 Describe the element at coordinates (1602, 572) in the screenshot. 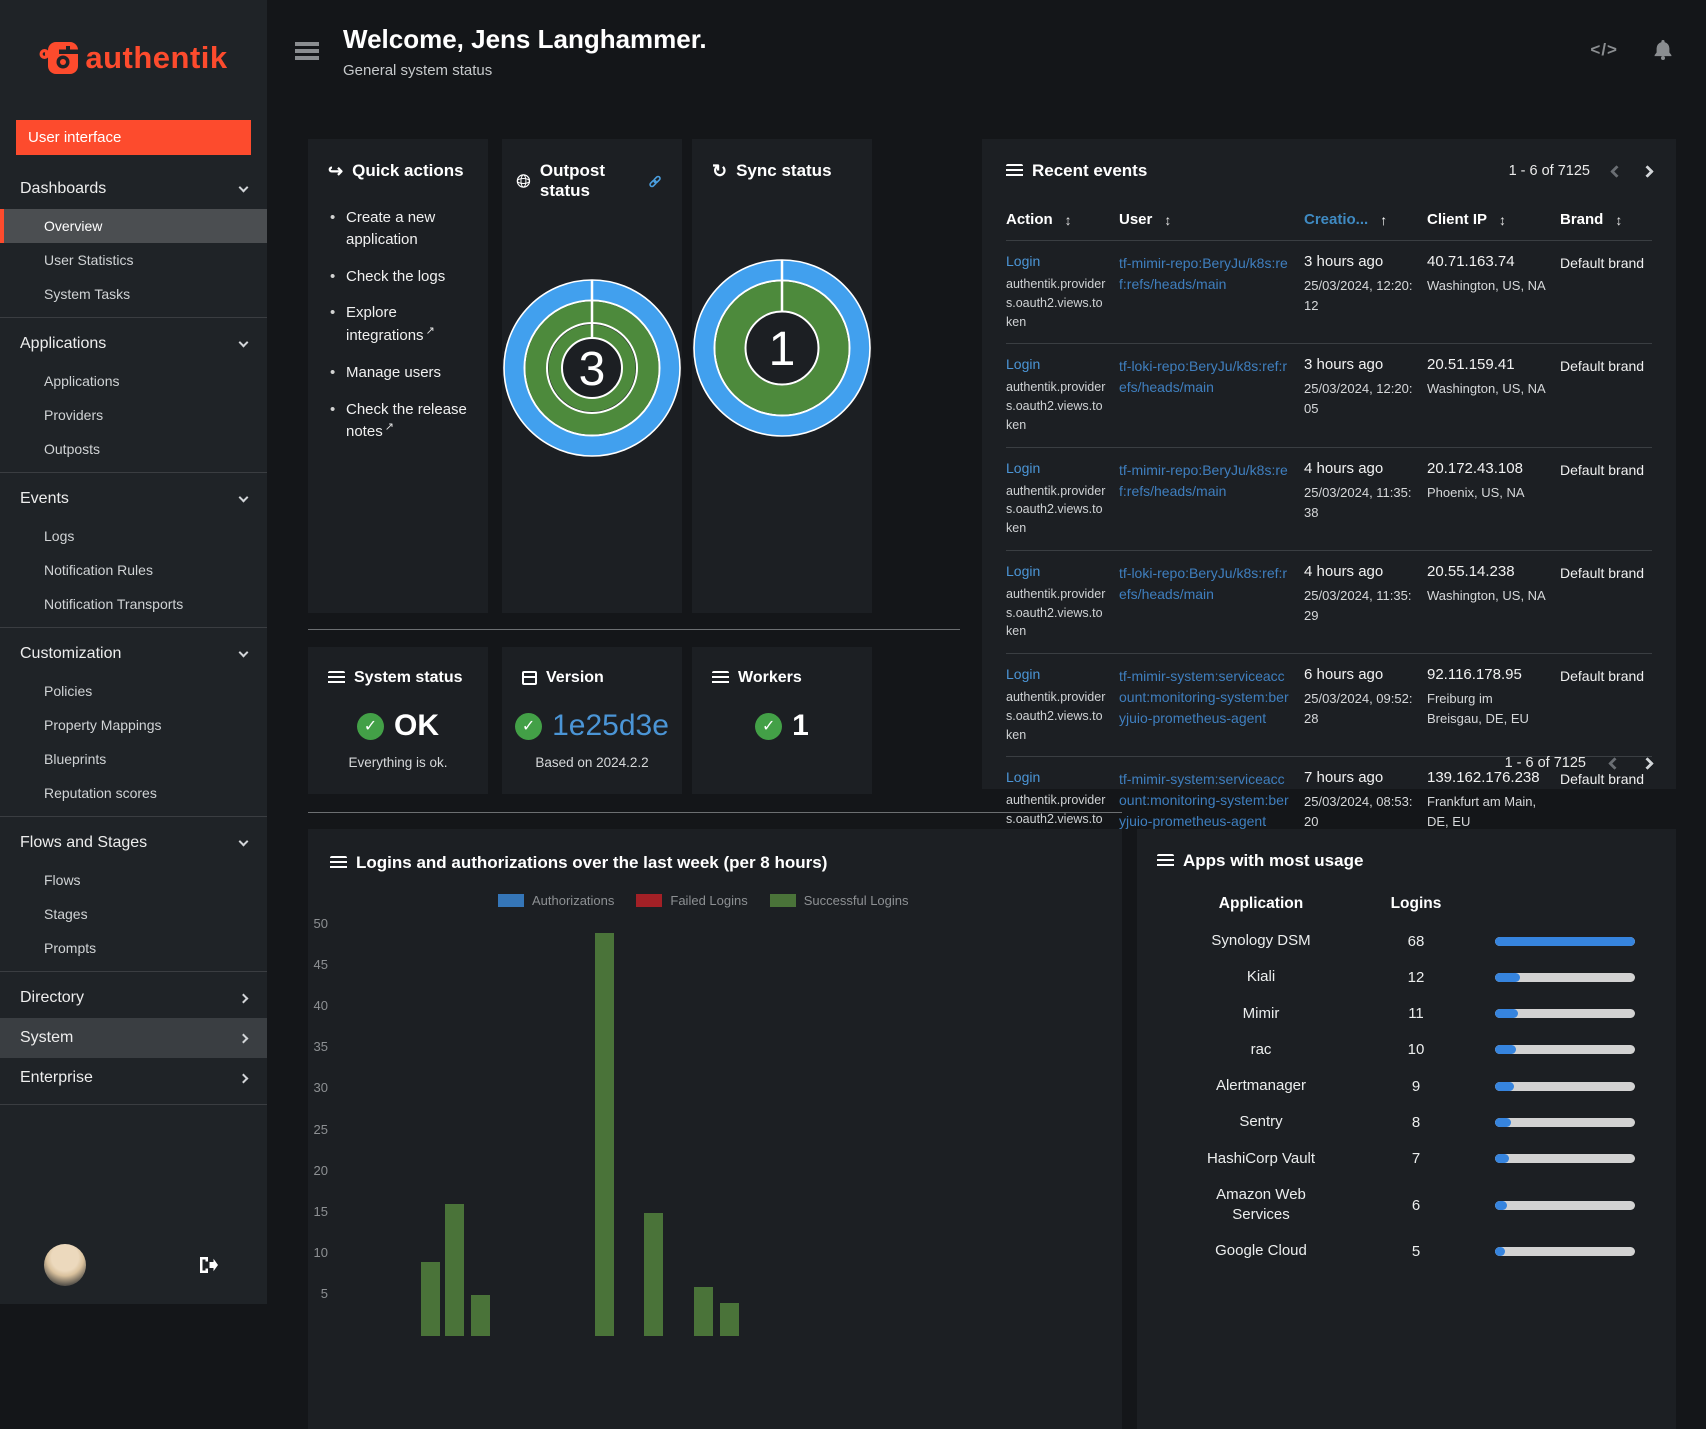

I see `event-brand: Default brand` at that location.